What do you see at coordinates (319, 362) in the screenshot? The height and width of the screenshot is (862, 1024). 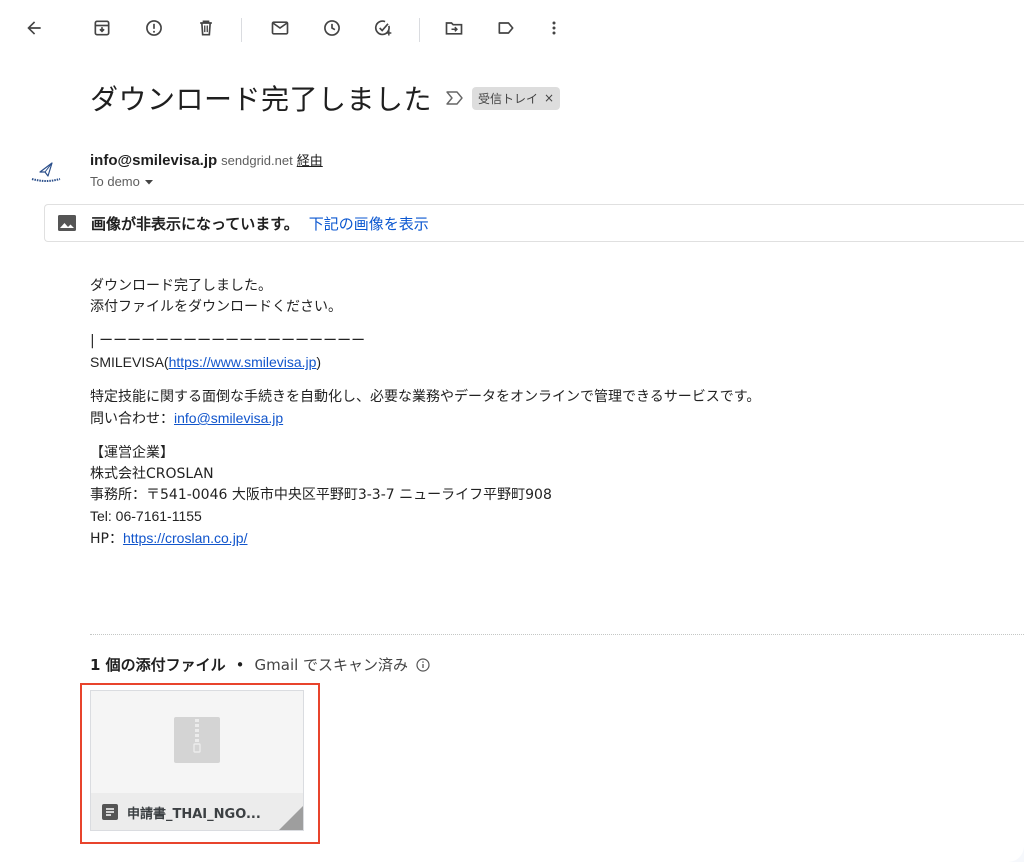 I see `smilevisa-suffix: )` at bounding box center [319, 362].